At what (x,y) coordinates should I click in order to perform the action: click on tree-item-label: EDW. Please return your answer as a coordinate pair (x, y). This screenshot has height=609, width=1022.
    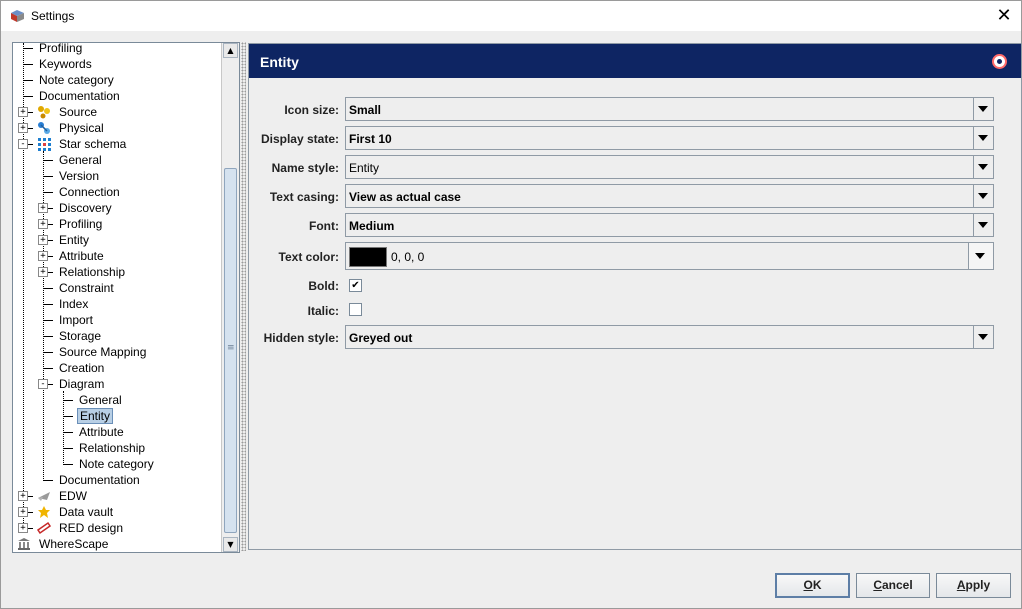
    Looking at the image, I should click on (73, 496).